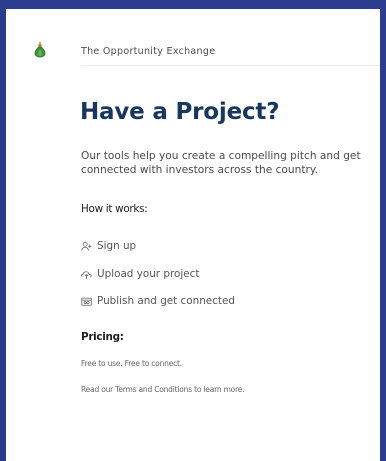 This screenshot has width=386, height=461. What do you see at coordinates (40, 49) in the screenshot?
I see `flame-drop-icon` at bounding box center [40, 49].